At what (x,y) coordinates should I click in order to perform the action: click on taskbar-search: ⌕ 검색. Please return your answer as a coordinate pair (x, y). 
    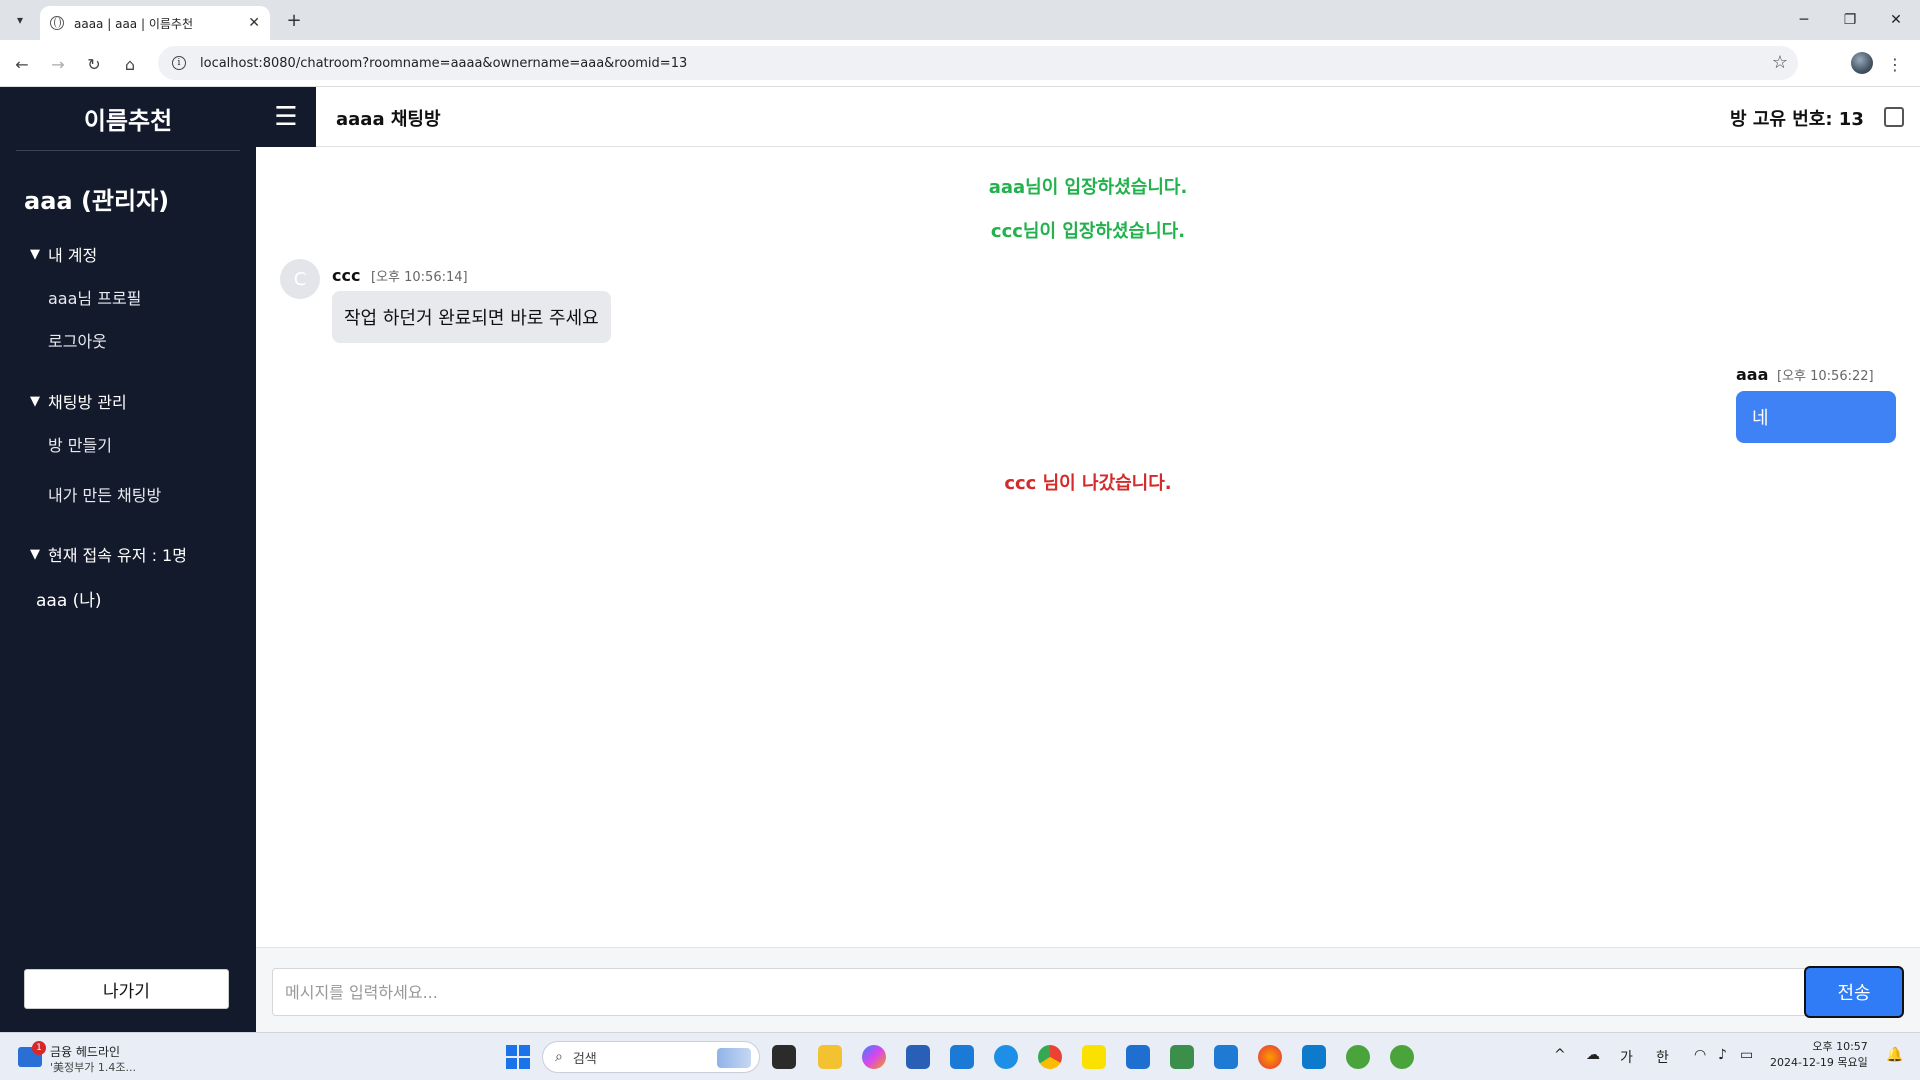
    Looking at the image, I should click on (651, 1057).